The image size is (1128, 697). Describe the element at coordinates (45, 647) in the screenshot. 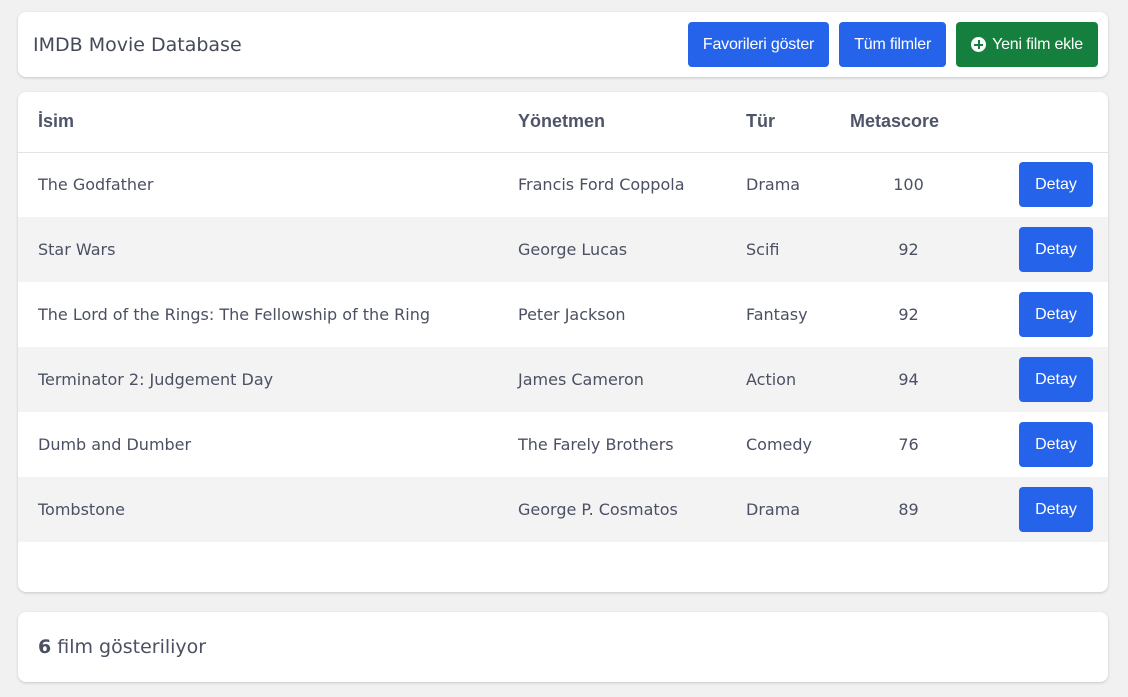

I see `movie-count: 6` at that location.